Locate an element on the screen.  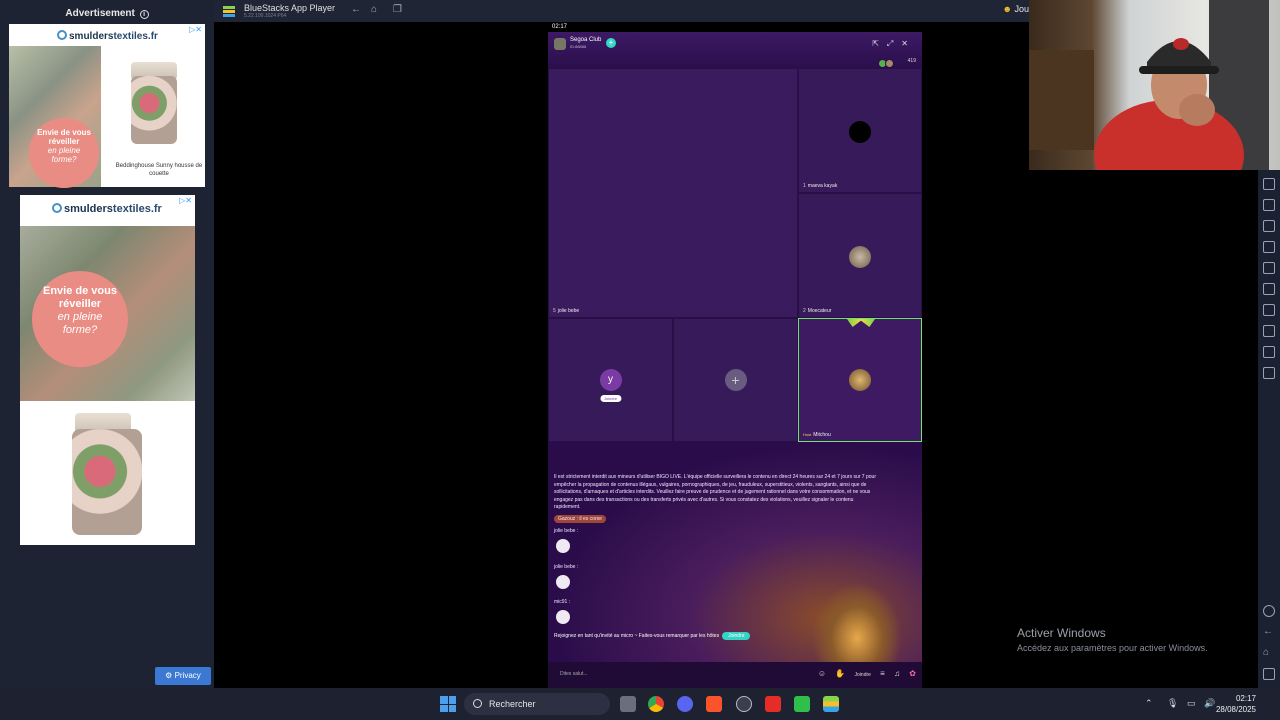
airplane-icon is located at coordinates (1269, 268).